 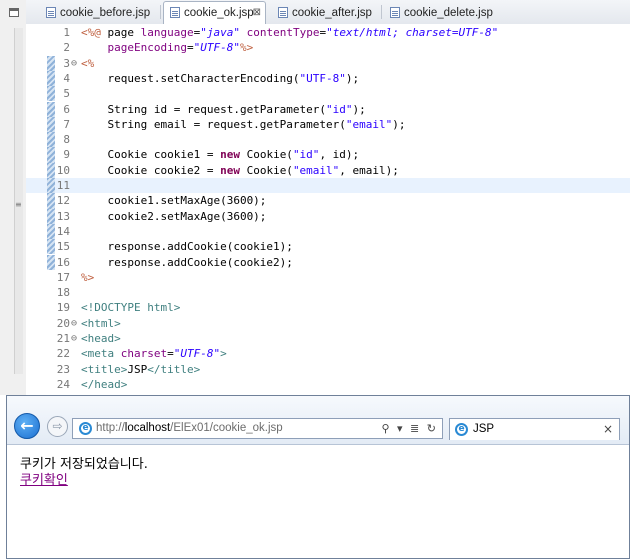 I want to click on code-line: 22 <meta charset="UTF-8">, so click(x=328, y=353).